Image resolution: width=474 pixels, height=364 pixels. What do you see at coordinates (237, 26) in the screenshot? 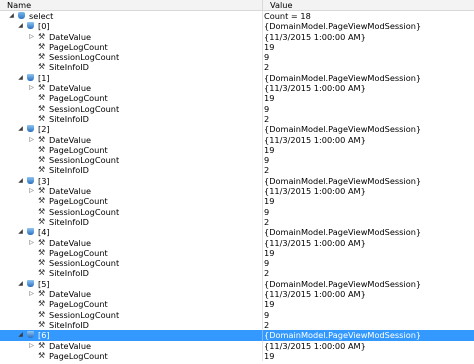
I see `tree-row: ◢ [0] {DomainModel.PageViewModSession}` at bounding box center [237, 26].